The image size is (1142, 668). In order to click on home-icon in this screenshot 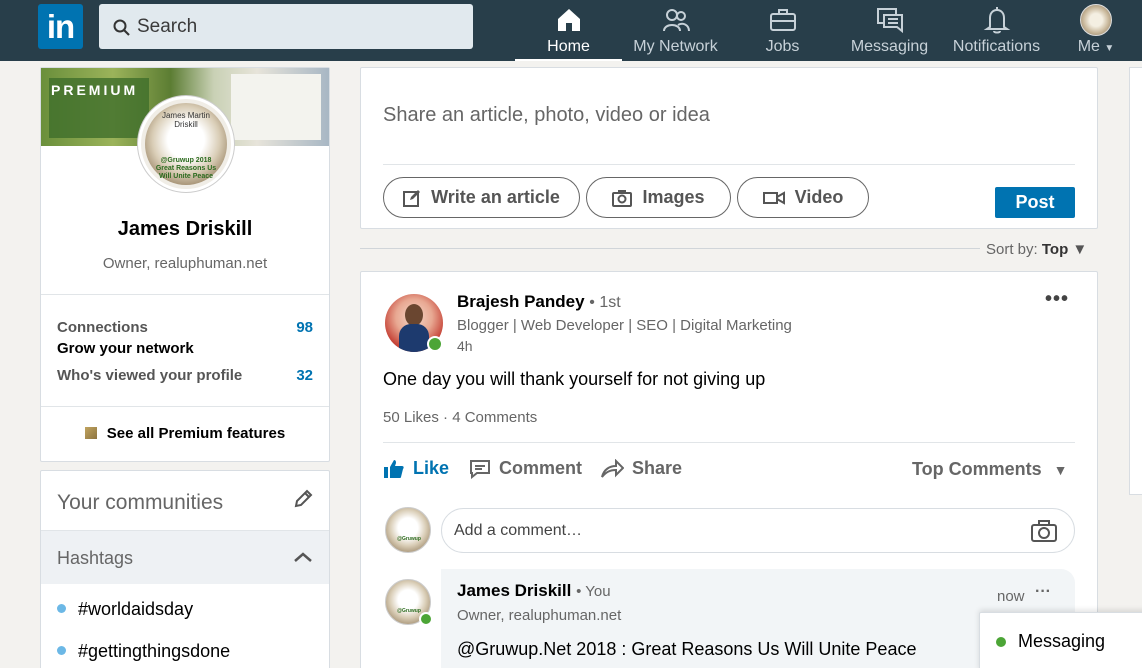, I will do `click(568, 20)`.